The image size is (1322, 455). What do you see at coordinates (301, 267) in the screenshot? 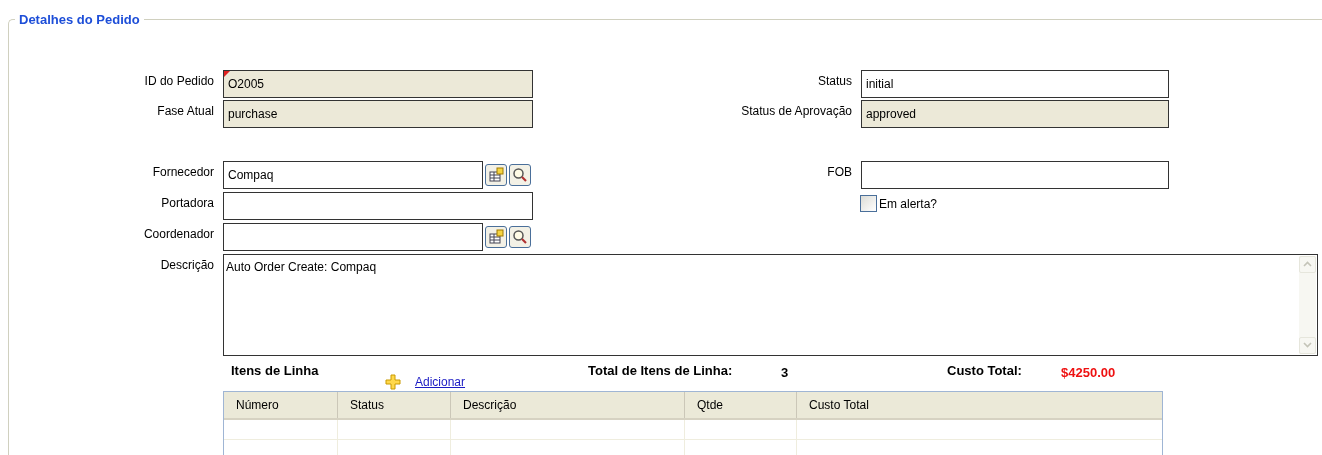
I see `description-text: Auto Order Create: Compaq` at bounding box center [301, 267].